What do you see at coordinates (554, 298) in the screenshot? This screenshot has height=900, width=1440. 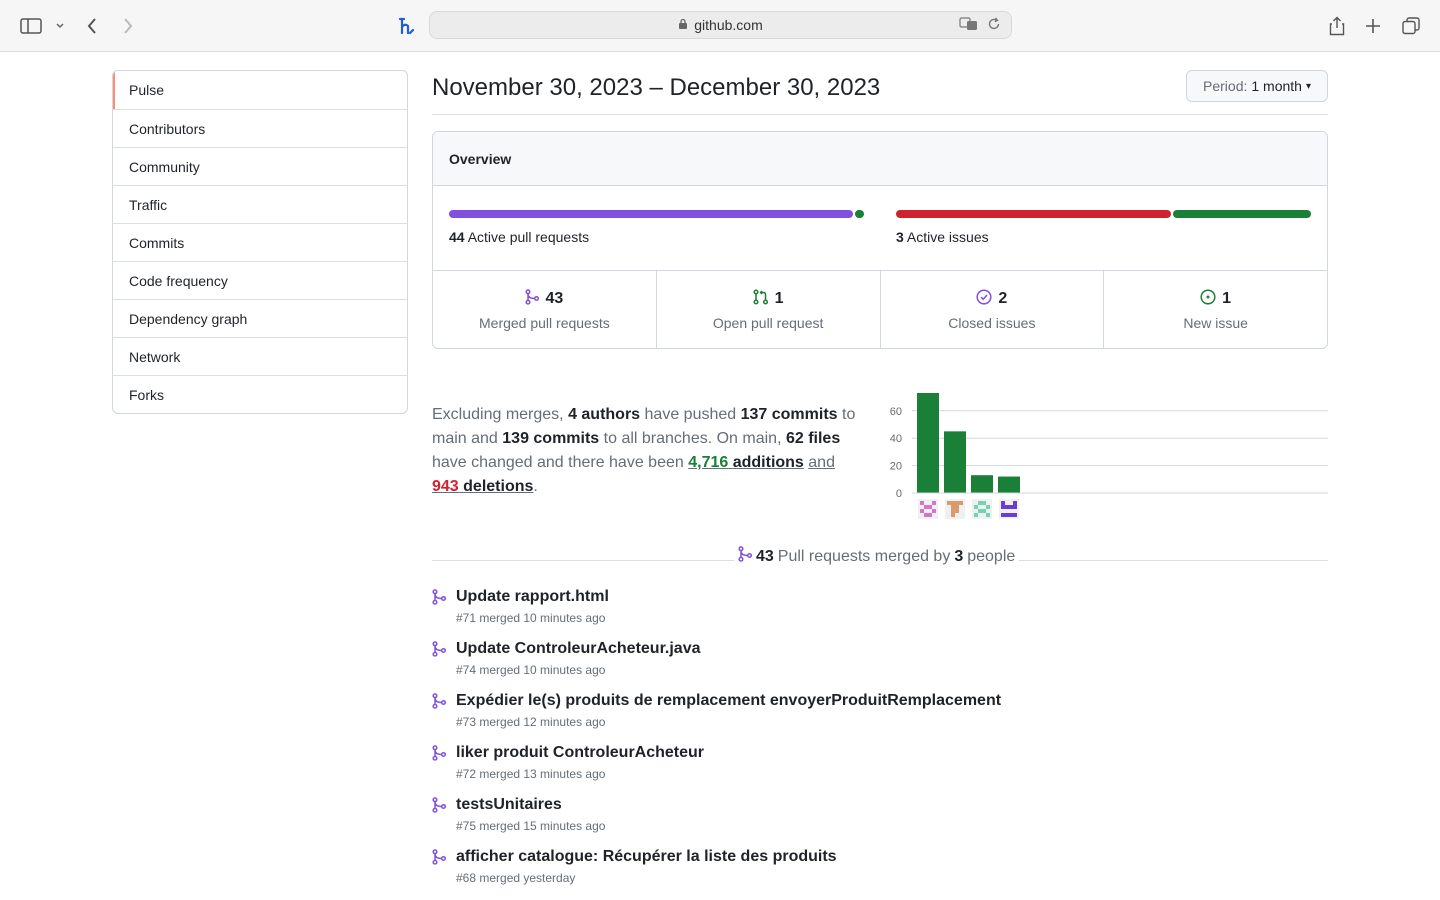 I see `merged-count: 43` at bounding box center [554, 298].